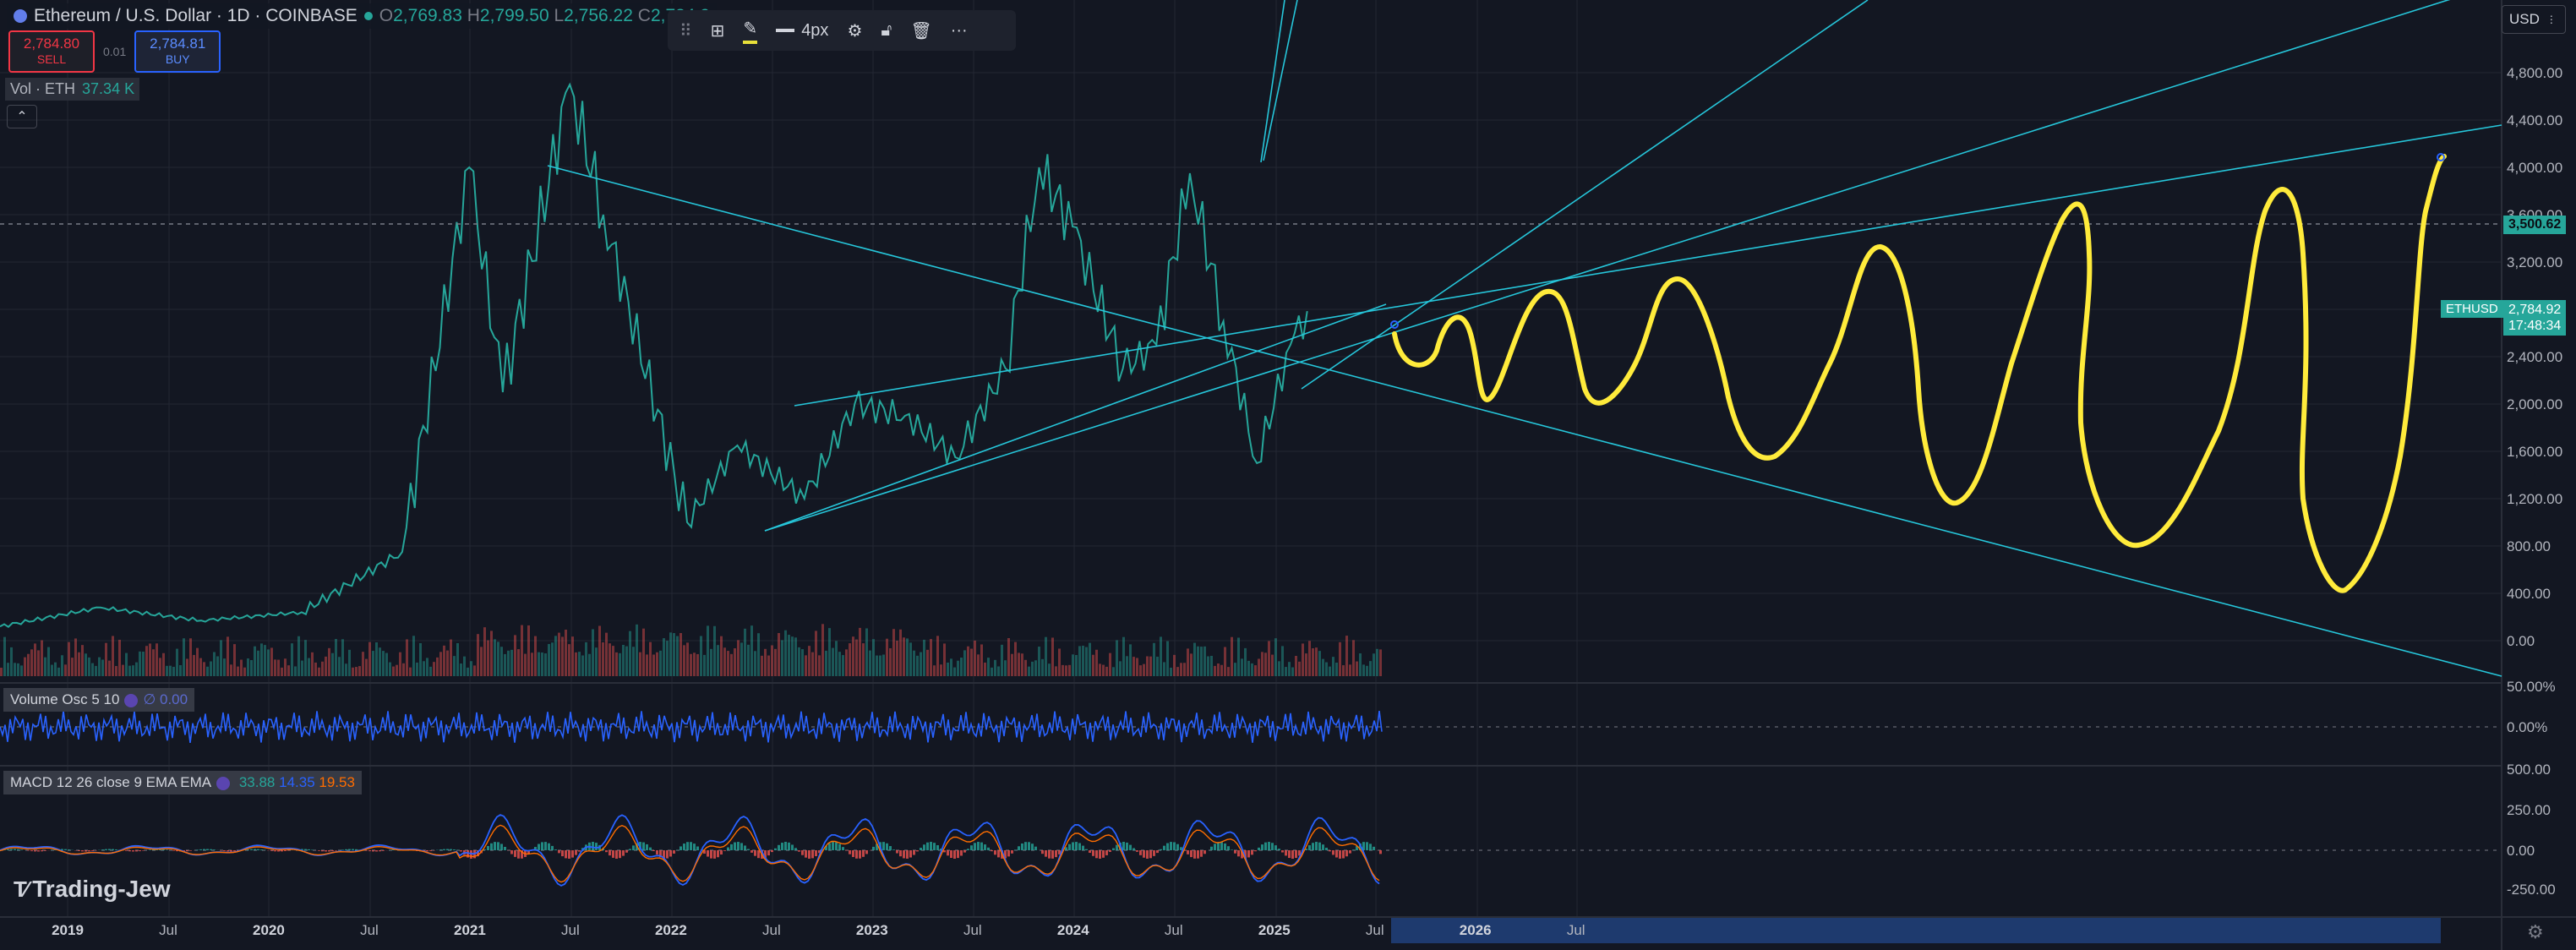 This screenshot has width=2576, height=950. Describe the element at coordinates (685, 31) in the screenshot. I see `drag-handle-icon: ⠿` at that location.